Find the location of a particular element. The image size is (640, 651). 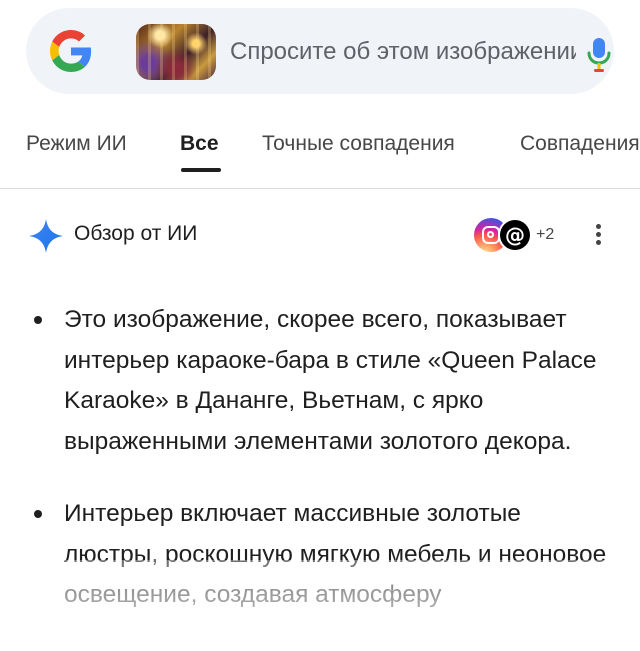

threads-icon: @ is located at coordinates (515, 235).